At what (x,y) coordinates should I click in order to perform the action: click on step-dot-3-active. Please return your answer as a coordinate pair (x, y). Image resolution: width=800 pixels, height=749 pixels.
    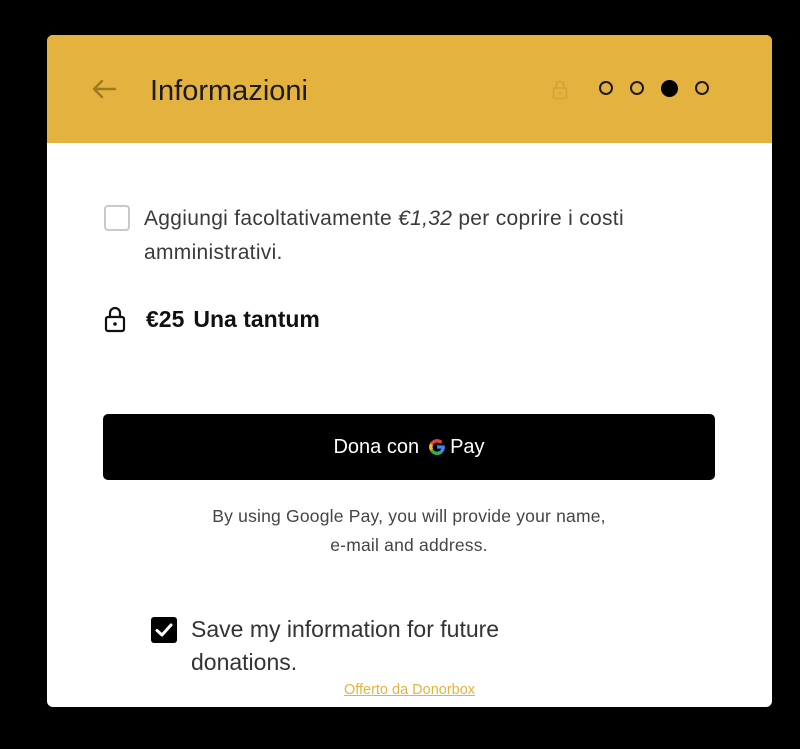
    Looking at the image, I should click on (669, 88).